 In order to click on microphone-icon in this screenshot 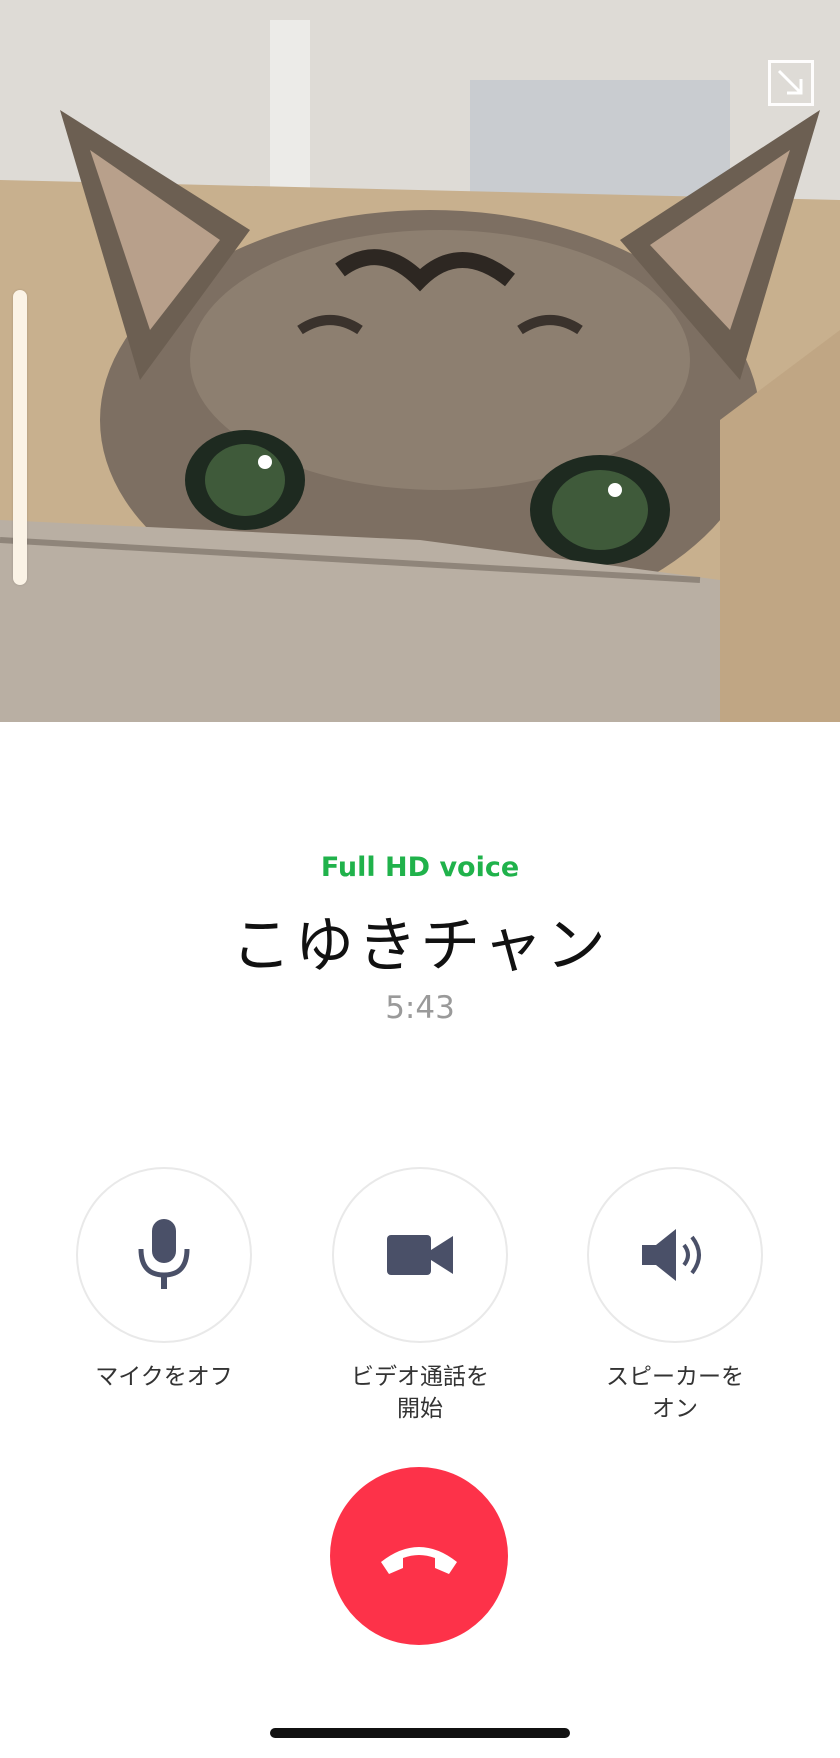, I will do `click(164, 1254)`.